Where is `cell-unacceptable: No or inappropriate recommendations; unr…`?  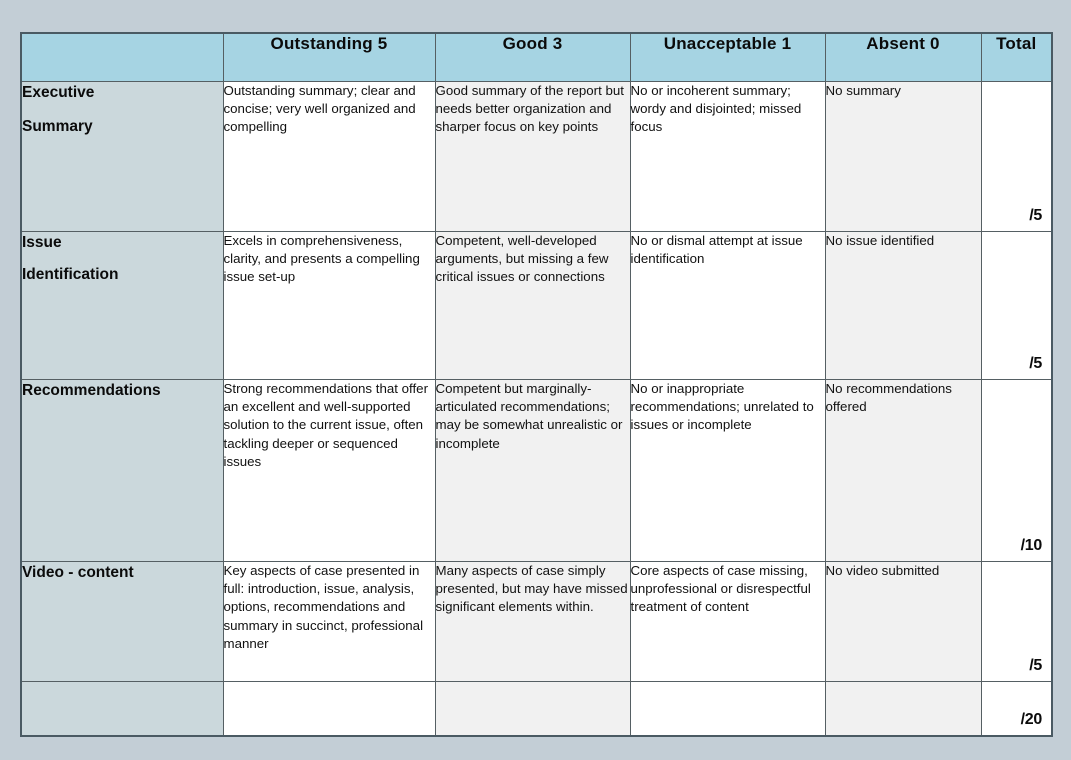 cell-unacceptable: No or inappropriate recommendations; unr… is located at coordinates (727, 470).